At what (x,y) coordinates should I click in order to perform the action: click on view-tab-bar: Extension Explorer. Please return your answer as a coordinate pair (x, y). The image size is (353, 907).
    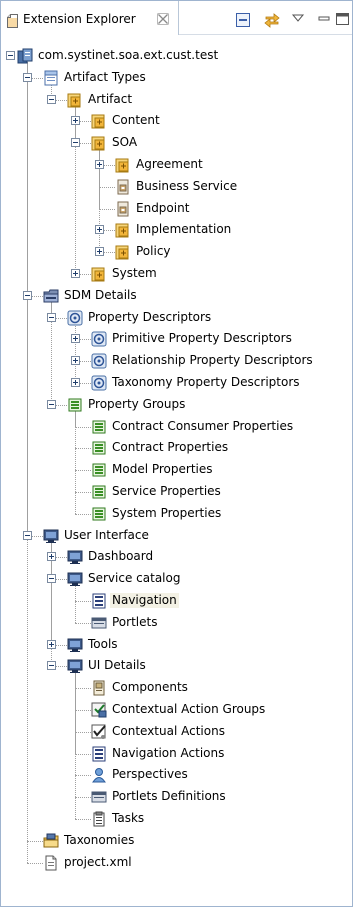
    Looking at the image, I should click on (176, 18).